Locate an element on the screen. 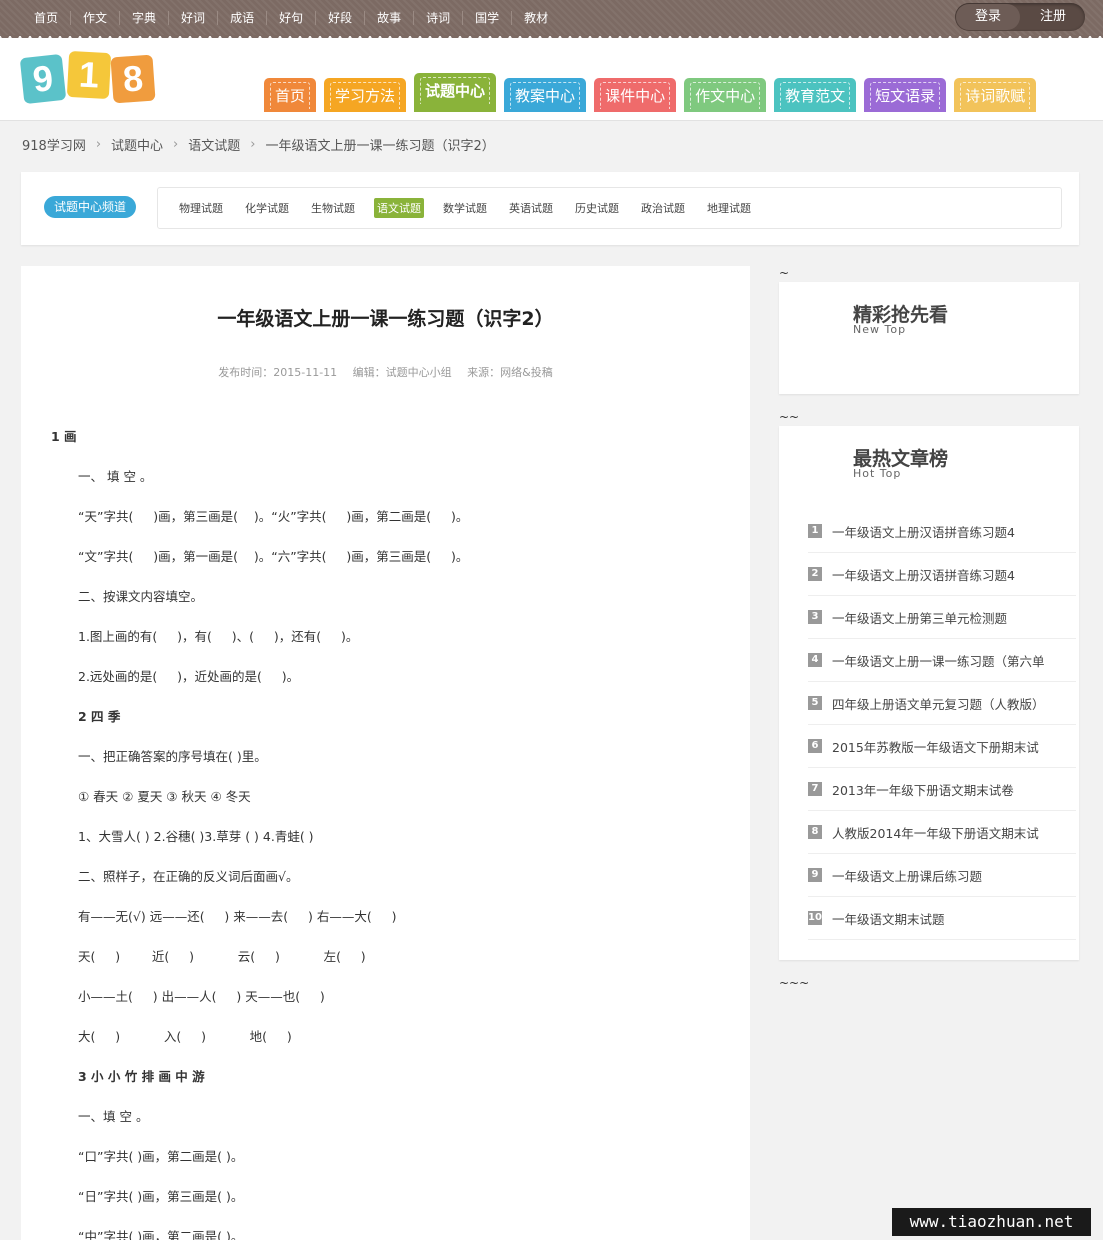 This screenshot has height=1240, width=1103. main-nav-tab-label: 教育范文 is located at coordinates (815, 95).